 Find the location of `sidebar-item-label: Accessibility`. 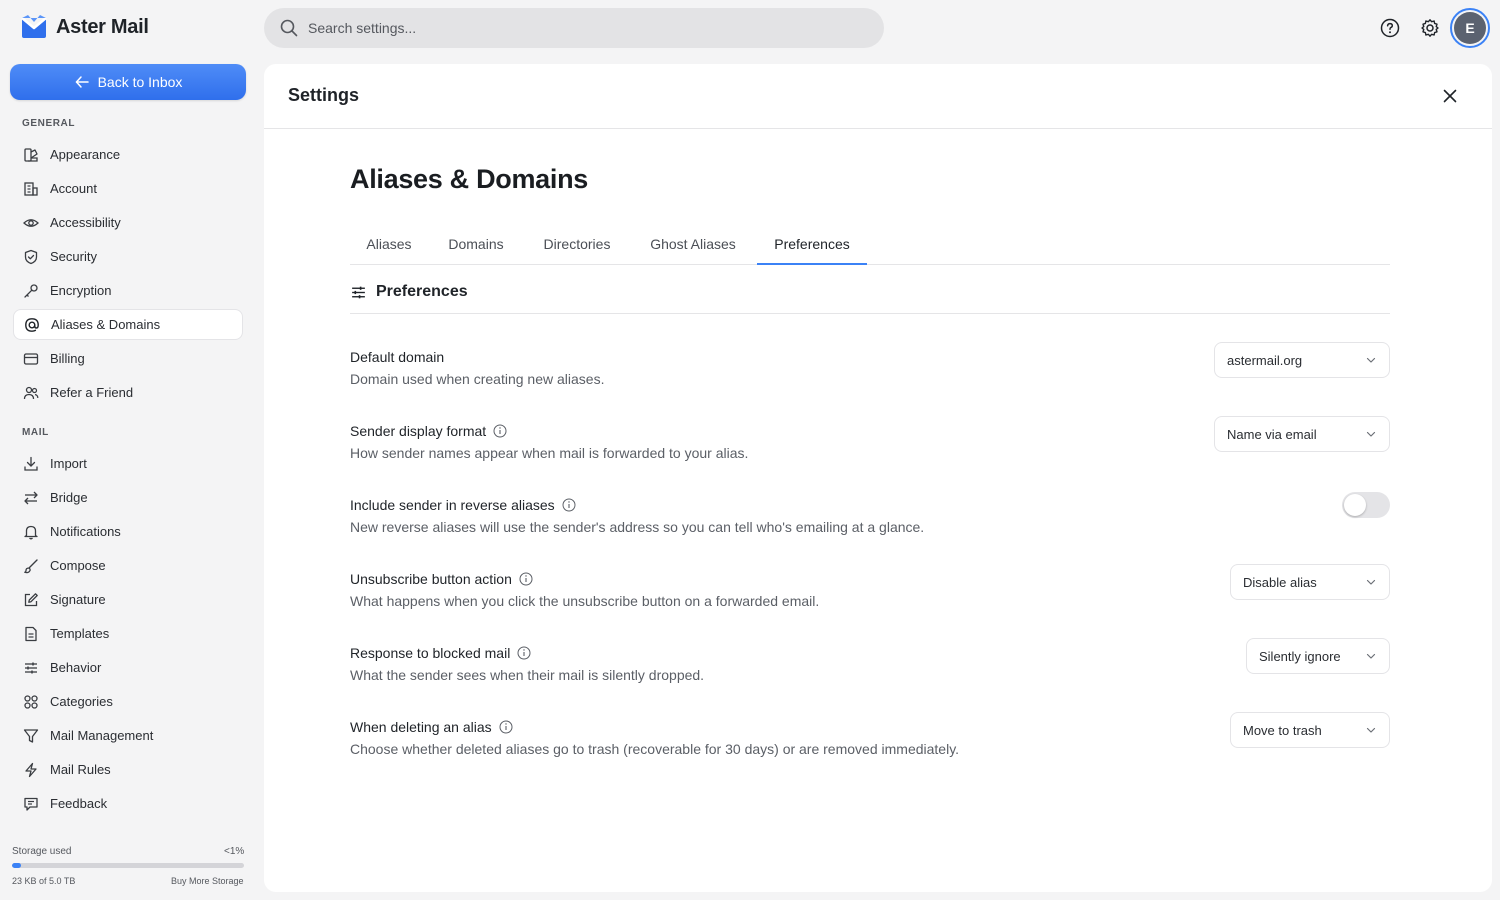

sidebar-item-label: Accessibility is located at coordinates (85, 222).